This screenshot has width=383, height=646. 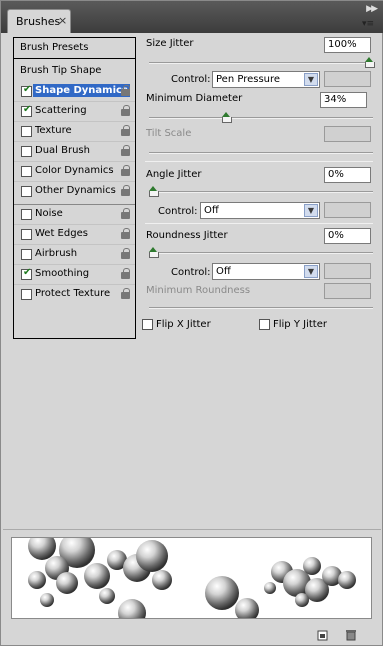 I want to click on collapse-icon: ▶▶, so click(x=372, y=9).